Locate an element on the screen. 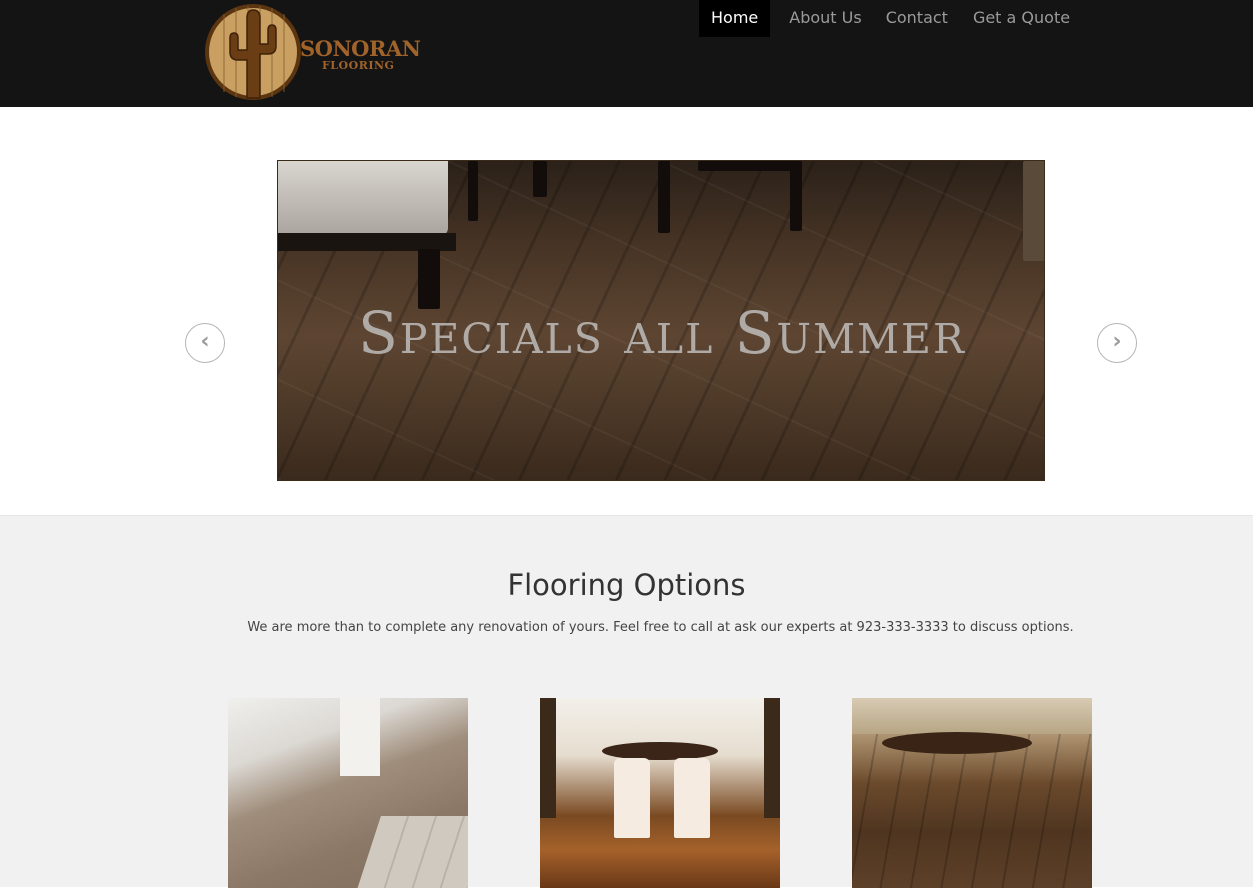 The height and width of the screenshot is (888, 1253). nav-get-a-quote: Get a Quote is located at coordinates (1021, 18).